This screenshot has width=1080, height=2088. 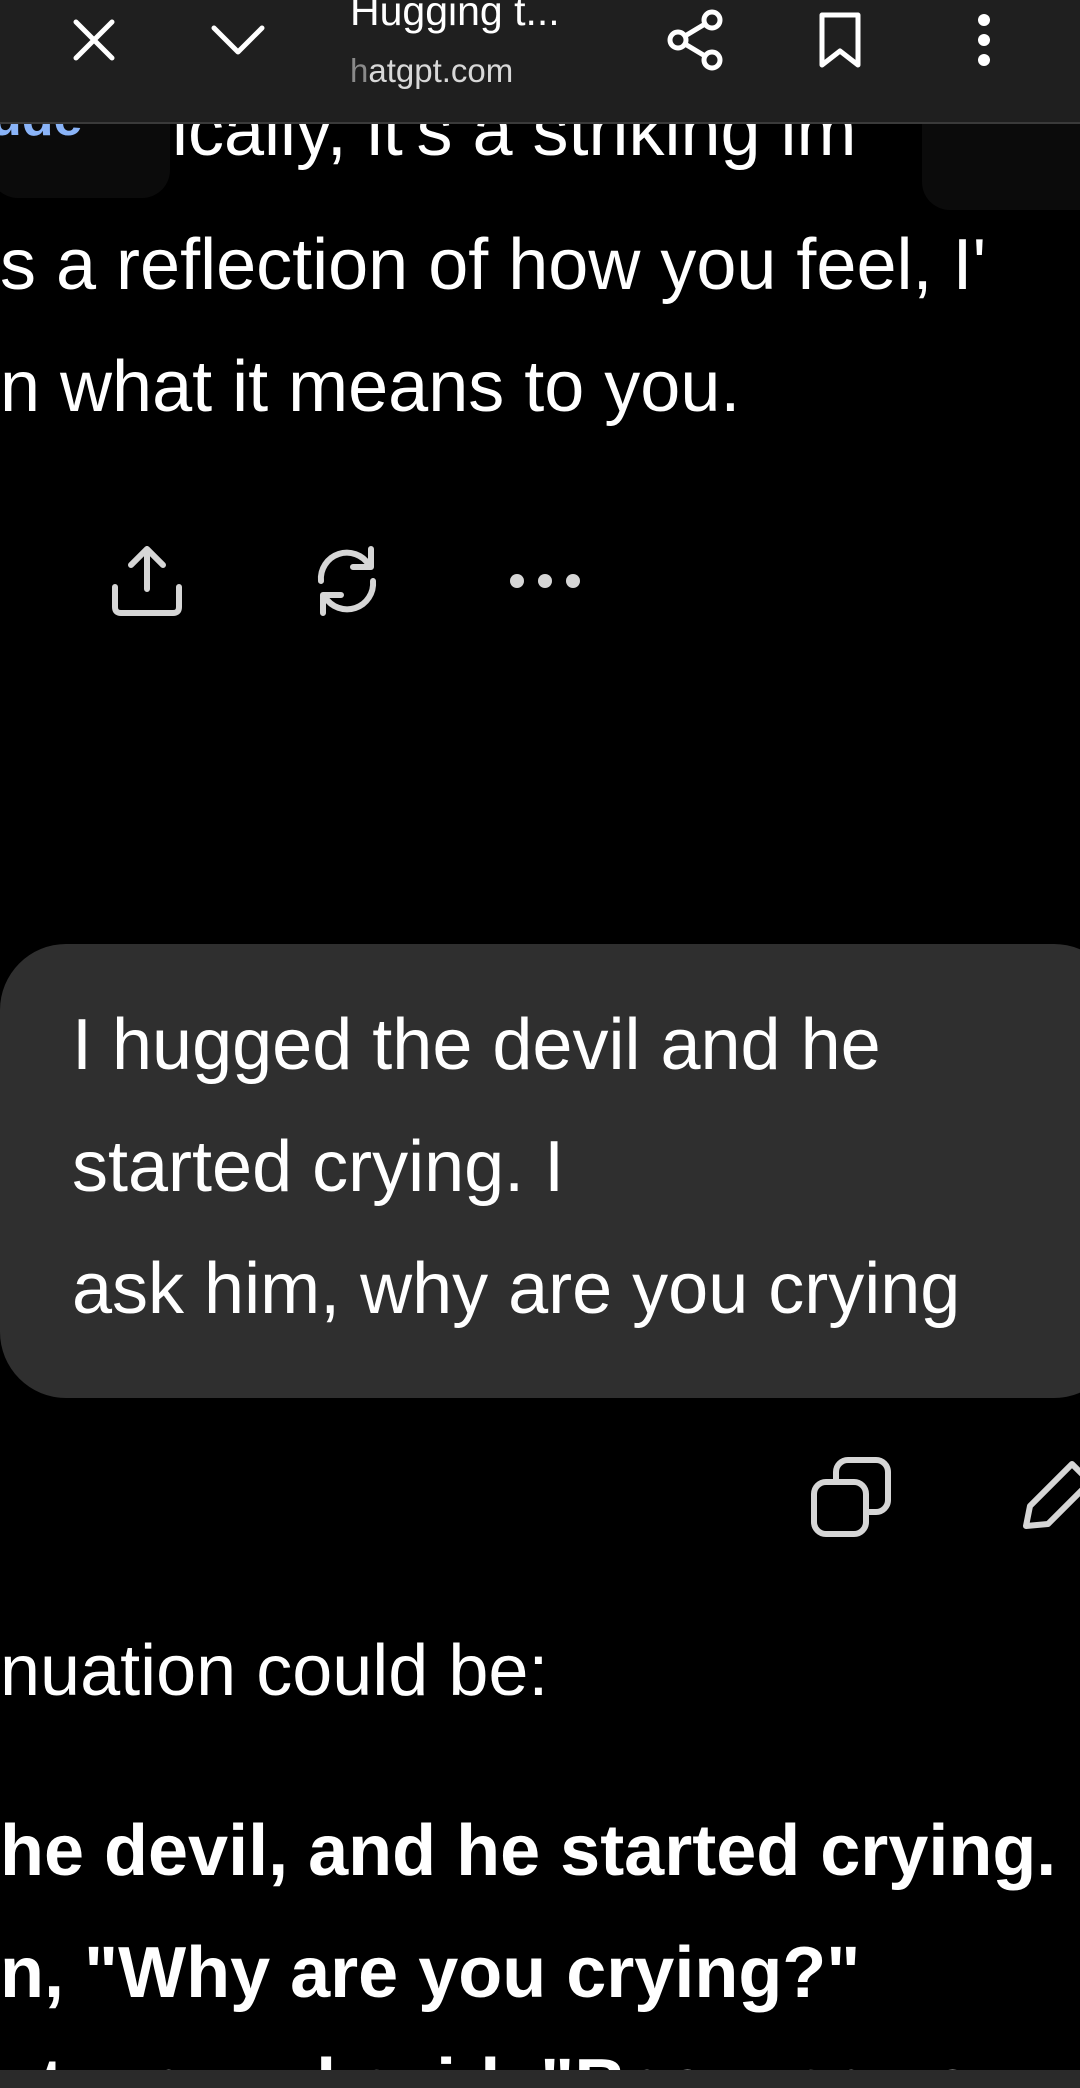 I want to click on page-url: hatgpt.com, so click(x=432, y=70).